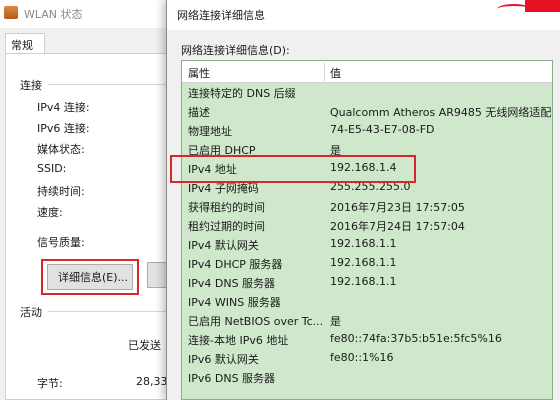  I want to click on activity-heading: 活动, so click(31, 312).